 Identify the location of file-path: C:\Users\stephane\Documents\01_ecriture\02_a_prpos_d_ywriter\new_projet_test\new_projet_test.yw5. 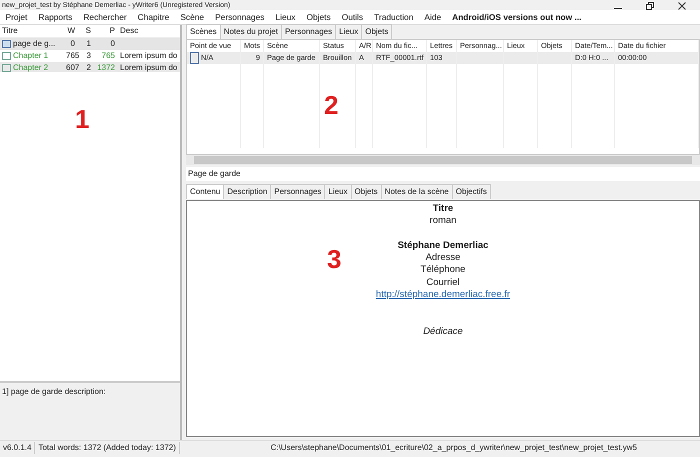
(454, 448).